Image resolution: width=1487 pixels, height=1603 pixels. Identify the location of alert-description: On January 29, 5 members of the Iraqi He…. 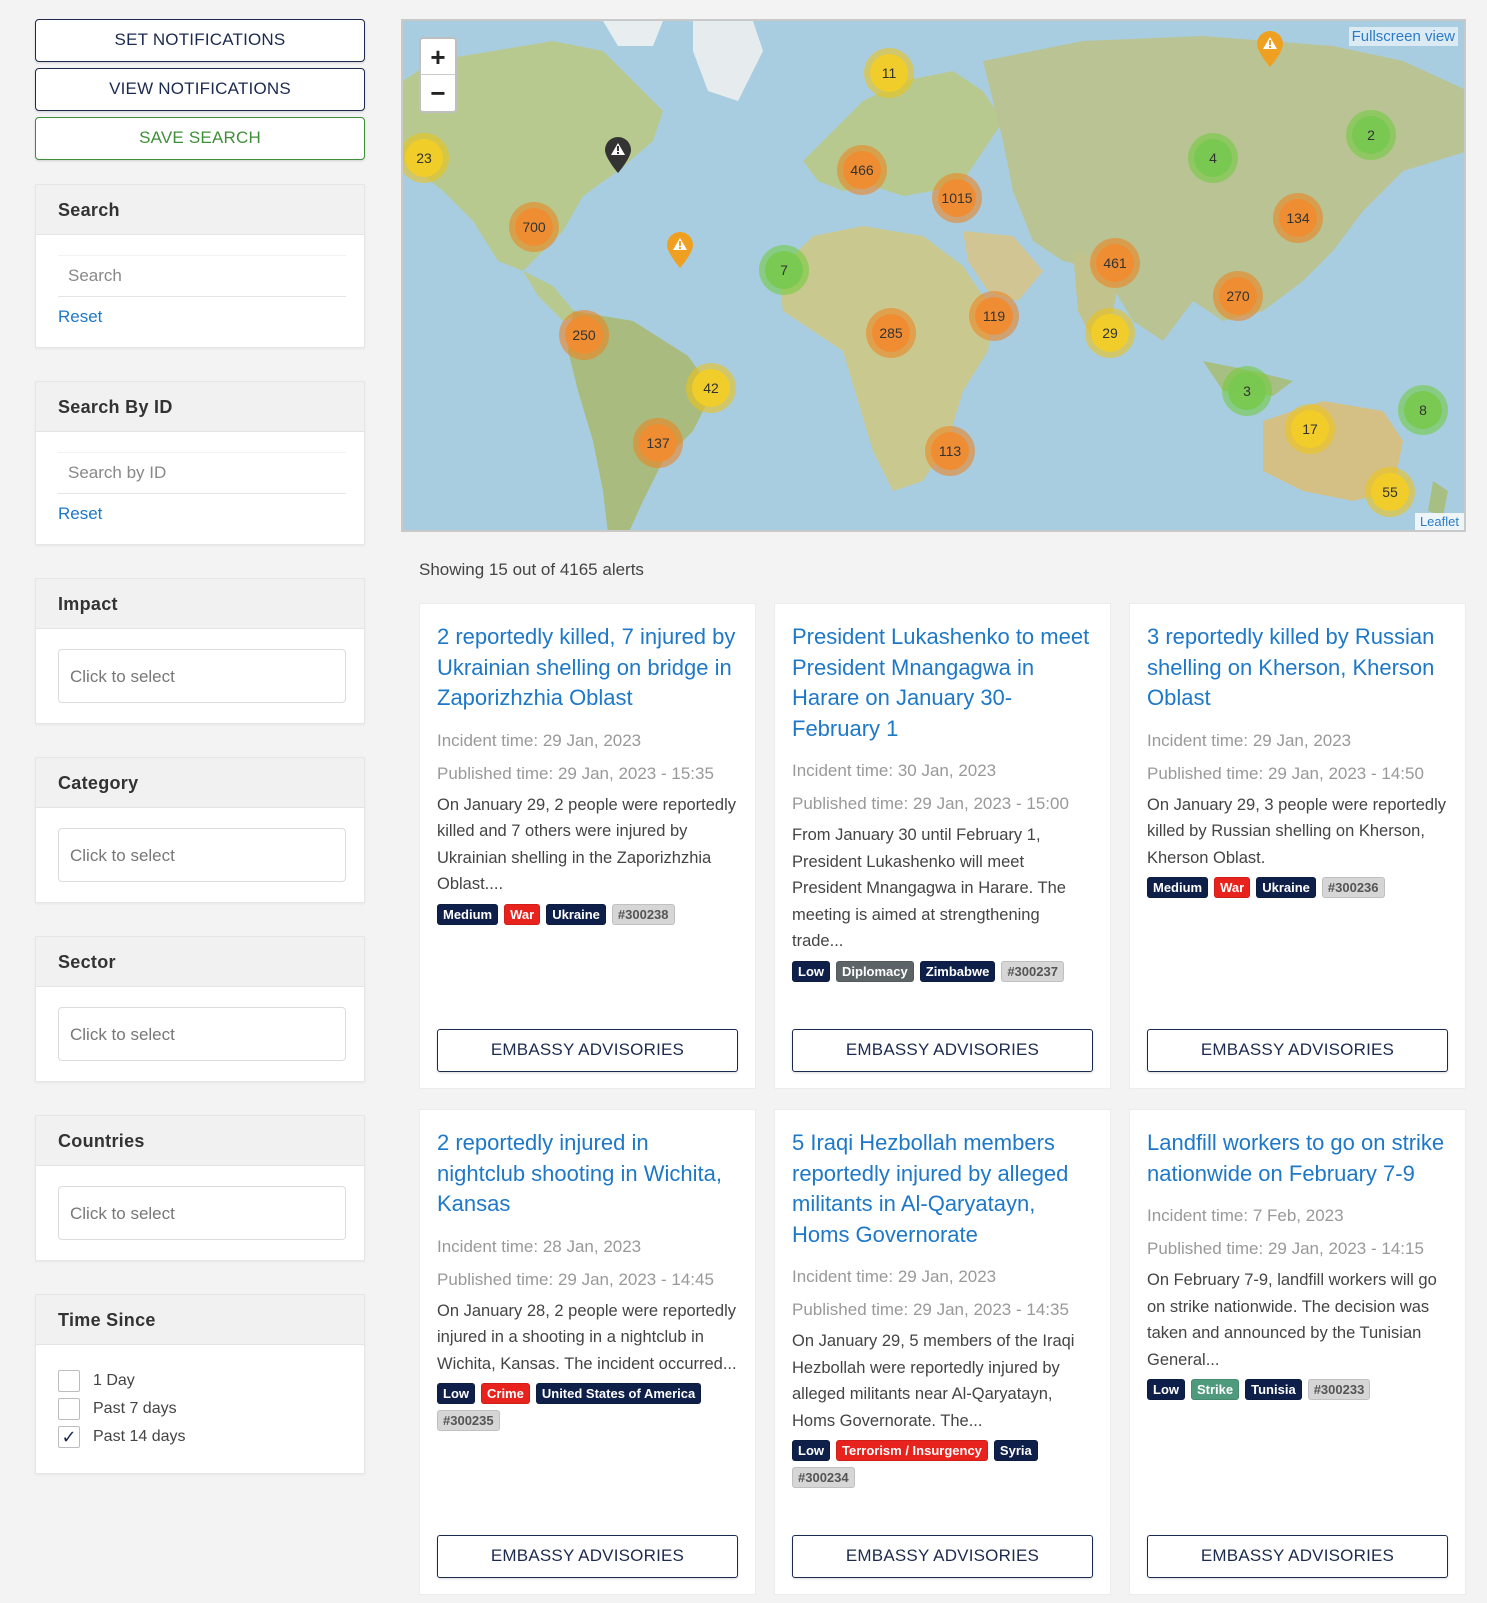
(933, 1381).